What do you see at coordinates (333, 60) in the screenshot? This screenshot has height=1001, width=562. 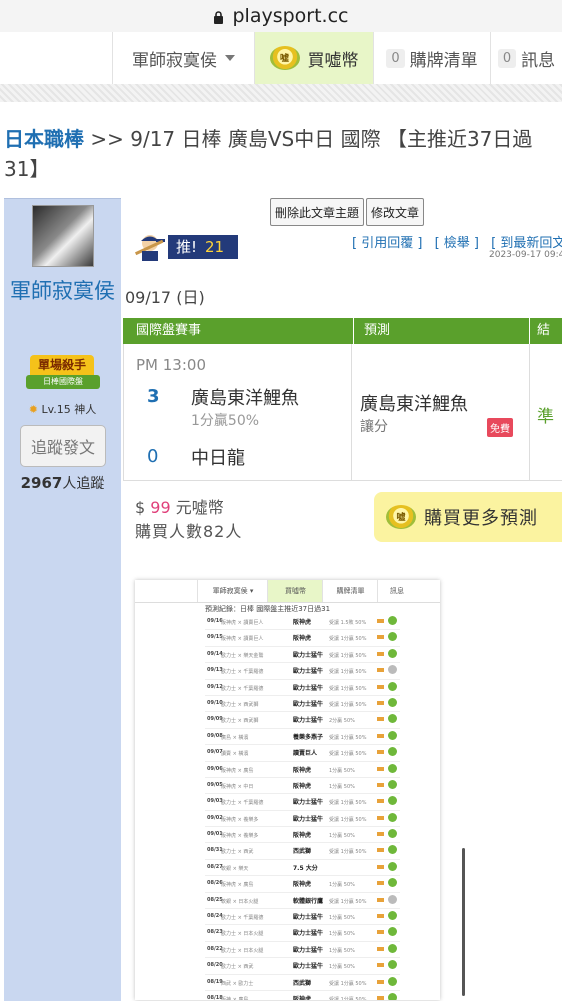 I see `buy-coins-label: 買噓幣` at bounding box center [333, 60].